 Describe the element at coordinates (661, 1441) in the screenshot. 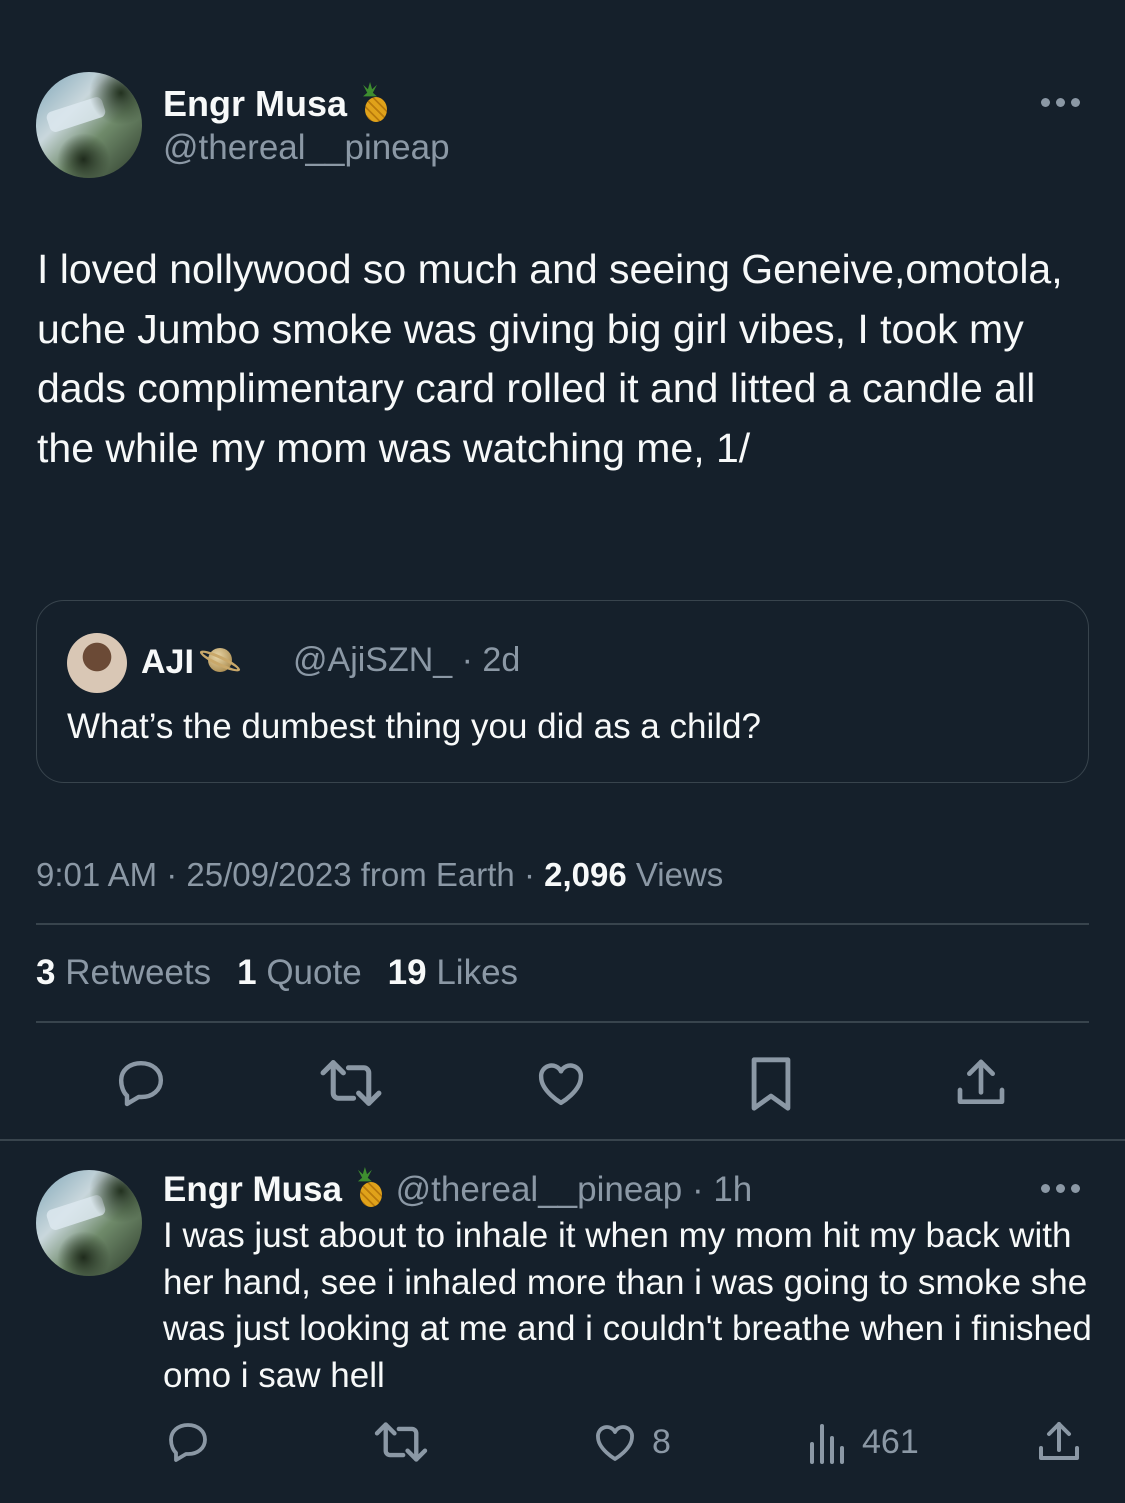

I see `reply-like-count: 8` at that location.